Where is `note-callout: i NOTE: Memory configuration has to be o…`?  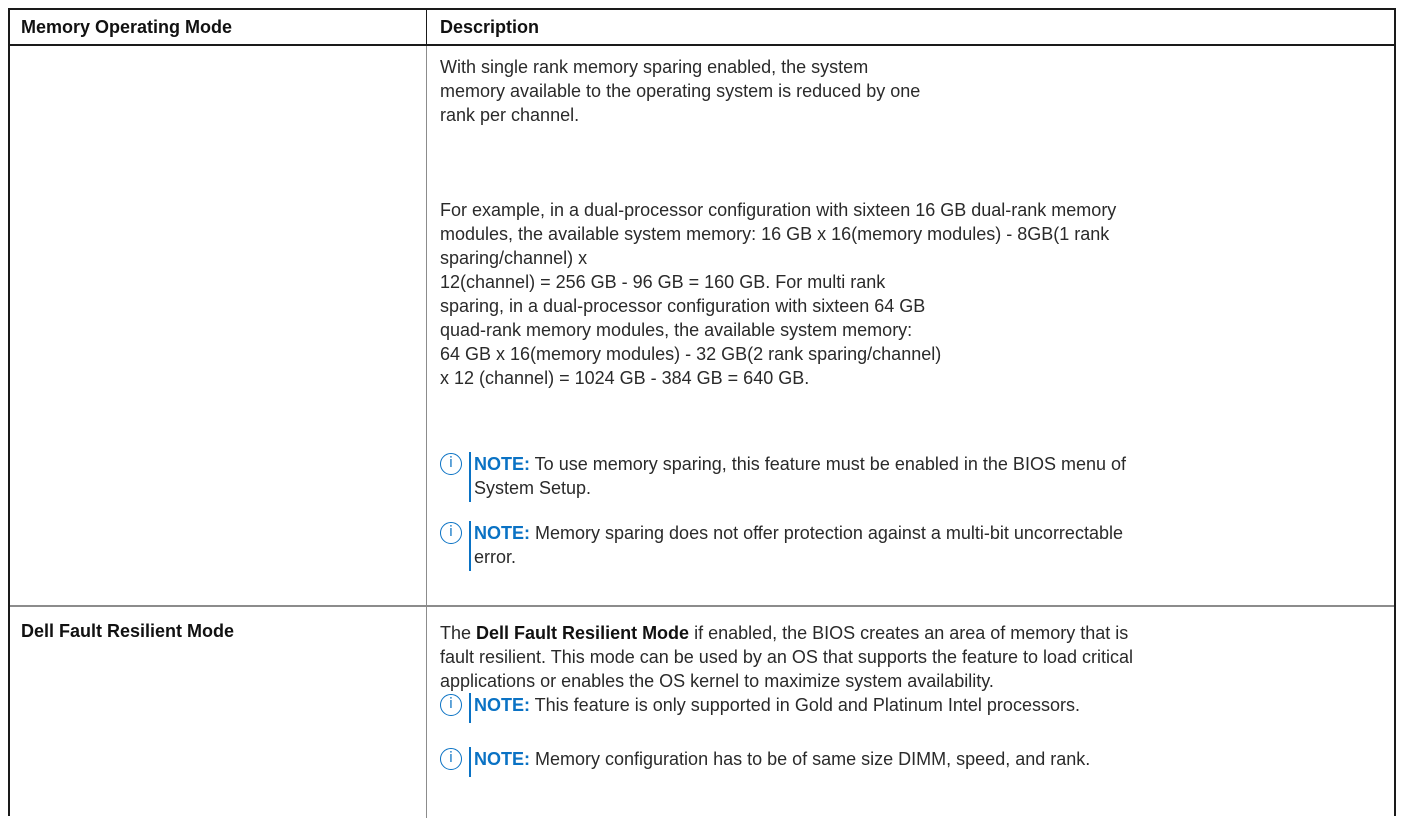 note-callout: i NOTE: Memory configuration has to be o… is located at coordinates (902, 762).